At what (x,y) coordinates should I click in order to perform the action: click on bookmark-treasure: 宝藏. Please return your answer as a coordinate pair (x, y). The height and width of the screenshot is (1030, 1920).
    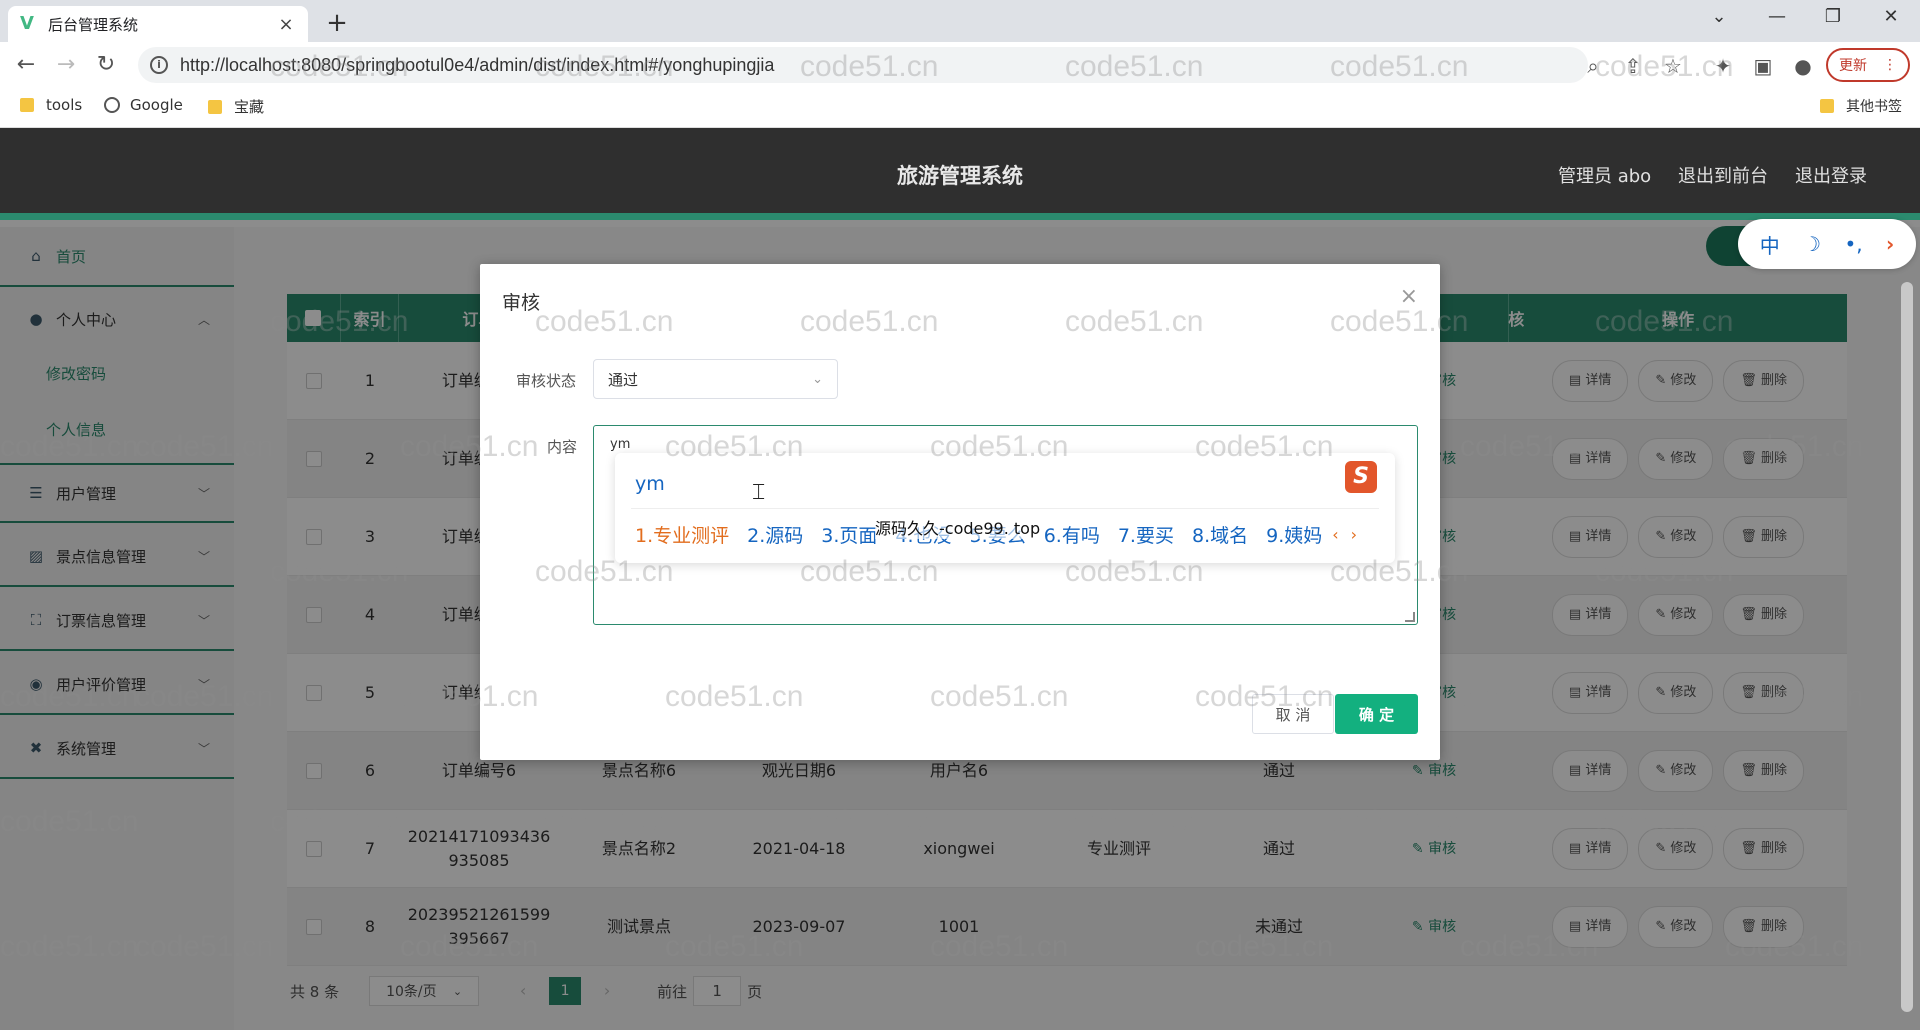
    Looking at the image, I should click on (236, 106).